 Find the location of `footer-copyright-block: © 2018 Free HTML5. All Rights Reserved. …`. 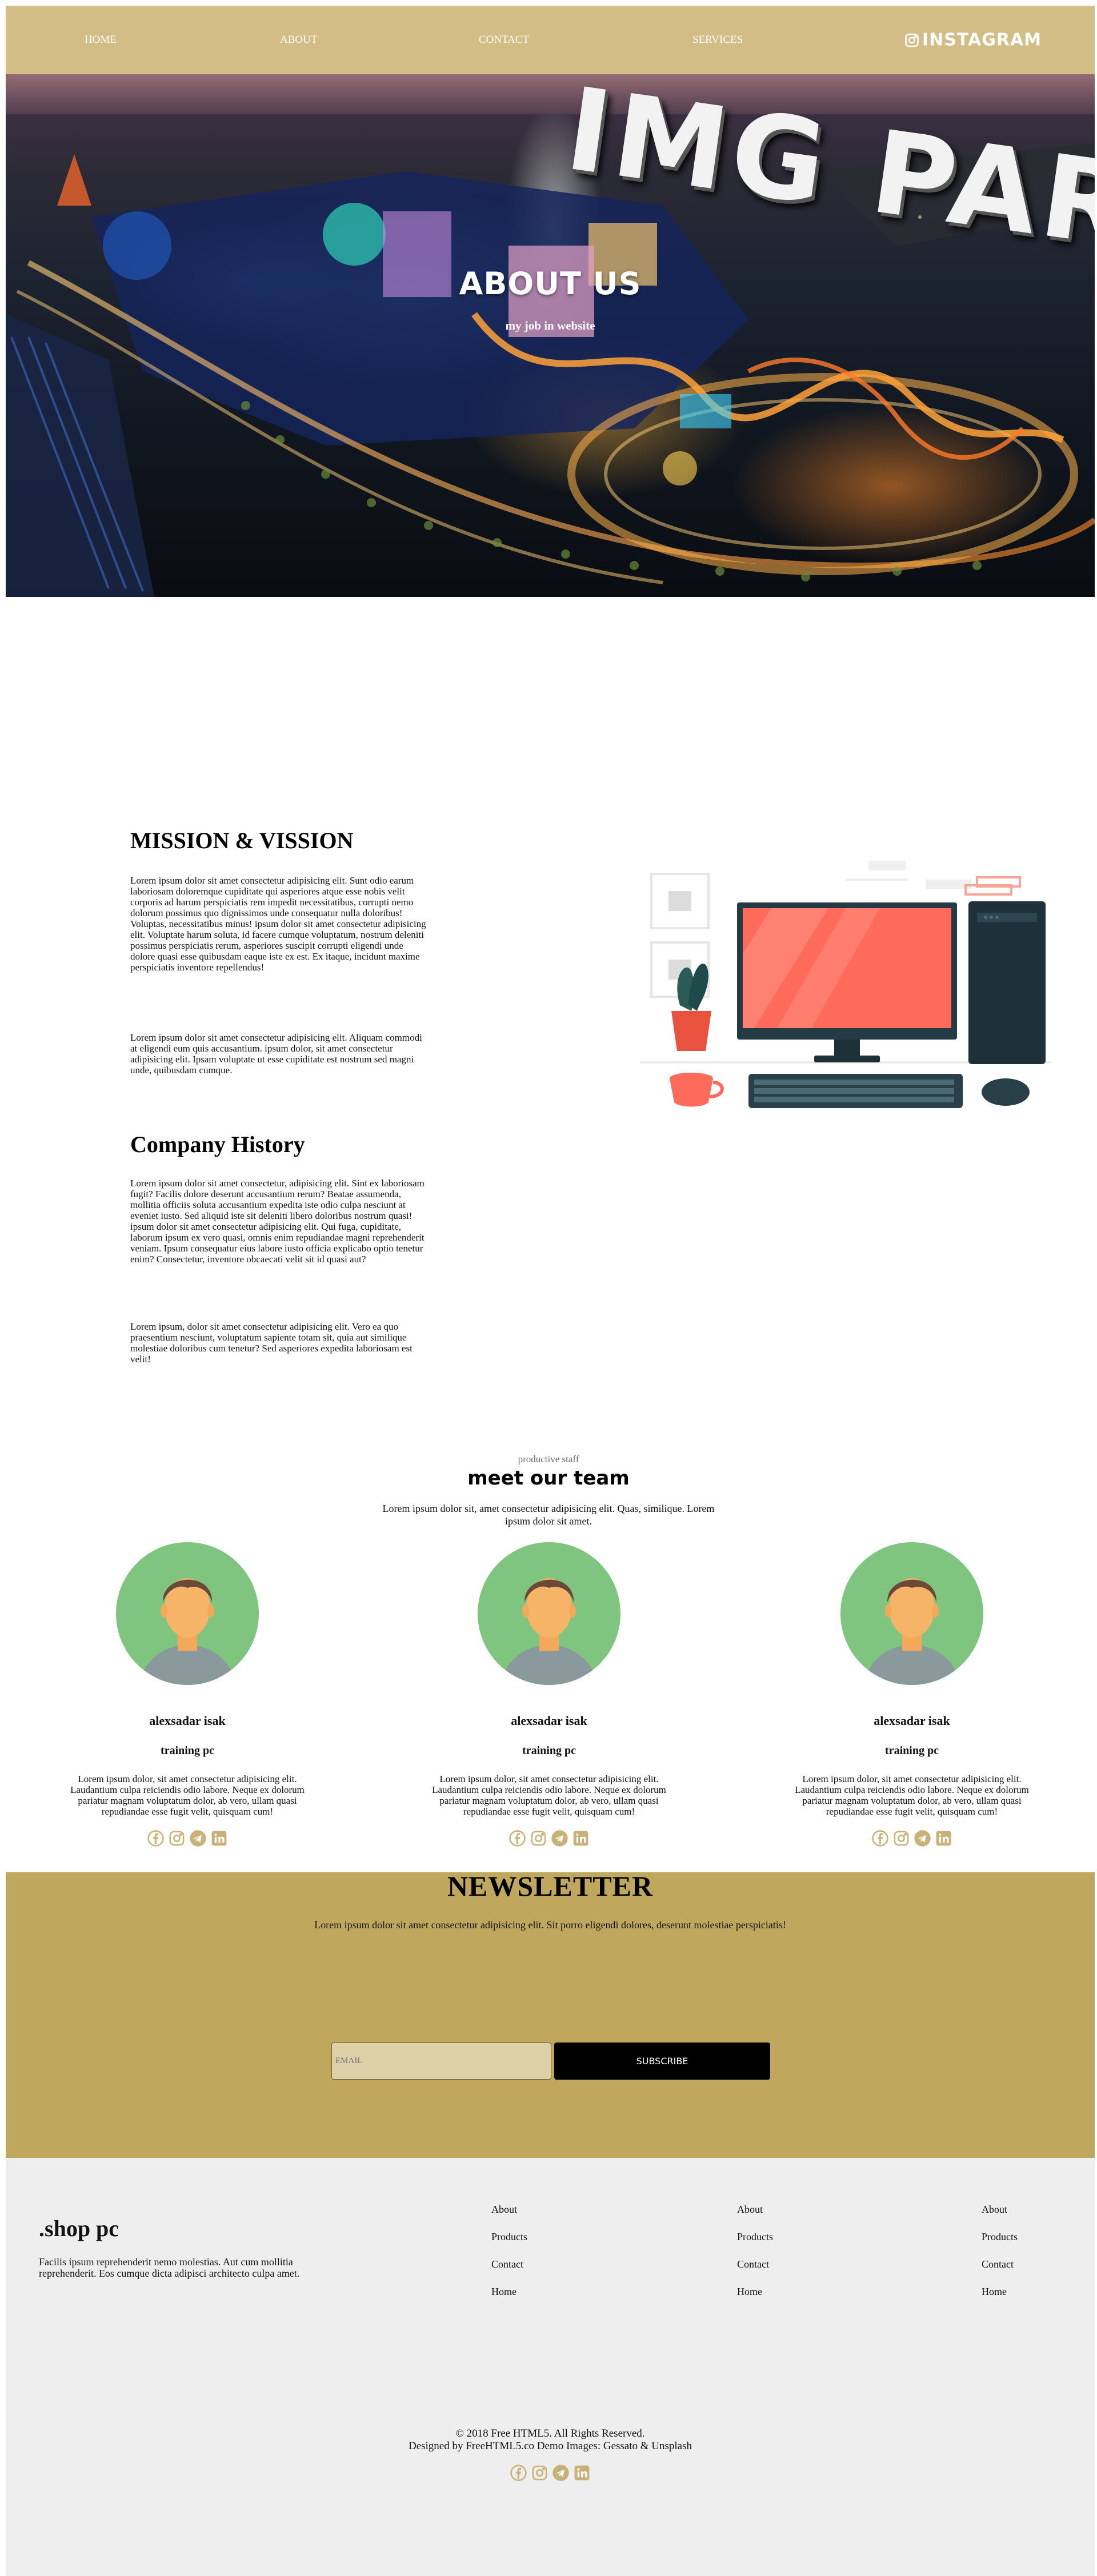

footer-copyright-block: © 2018 Free HTML5. All Rights Reserved. … is located at coordinates (551, 2440).